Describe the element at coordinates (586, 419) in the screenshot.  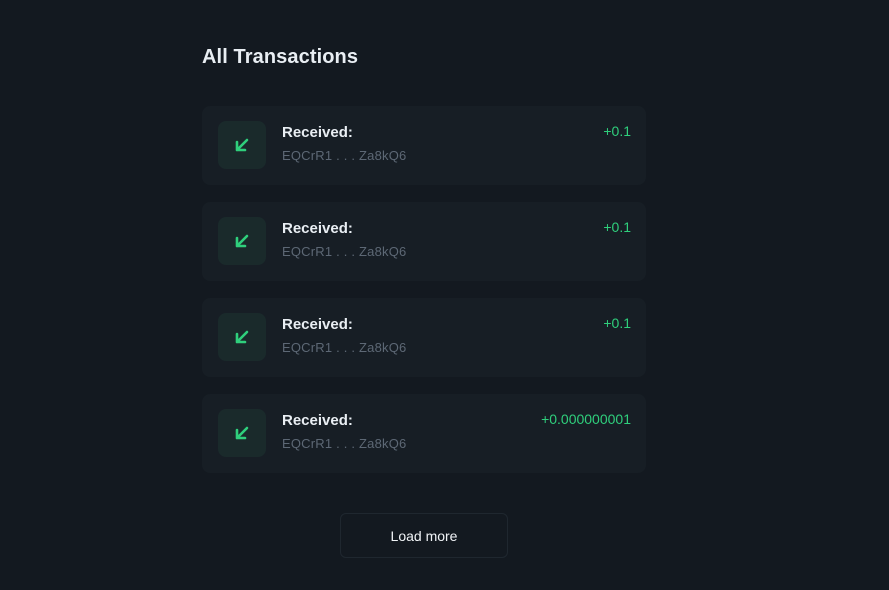
I see `transaction-amount: +0.000000001` at that location.